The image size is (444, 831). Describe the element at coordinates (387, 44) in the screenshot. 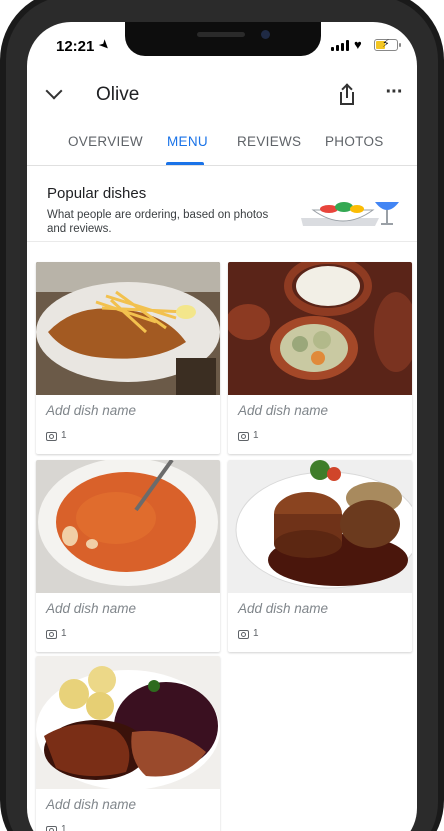

I see `battery-icon: ⚡` at that location.